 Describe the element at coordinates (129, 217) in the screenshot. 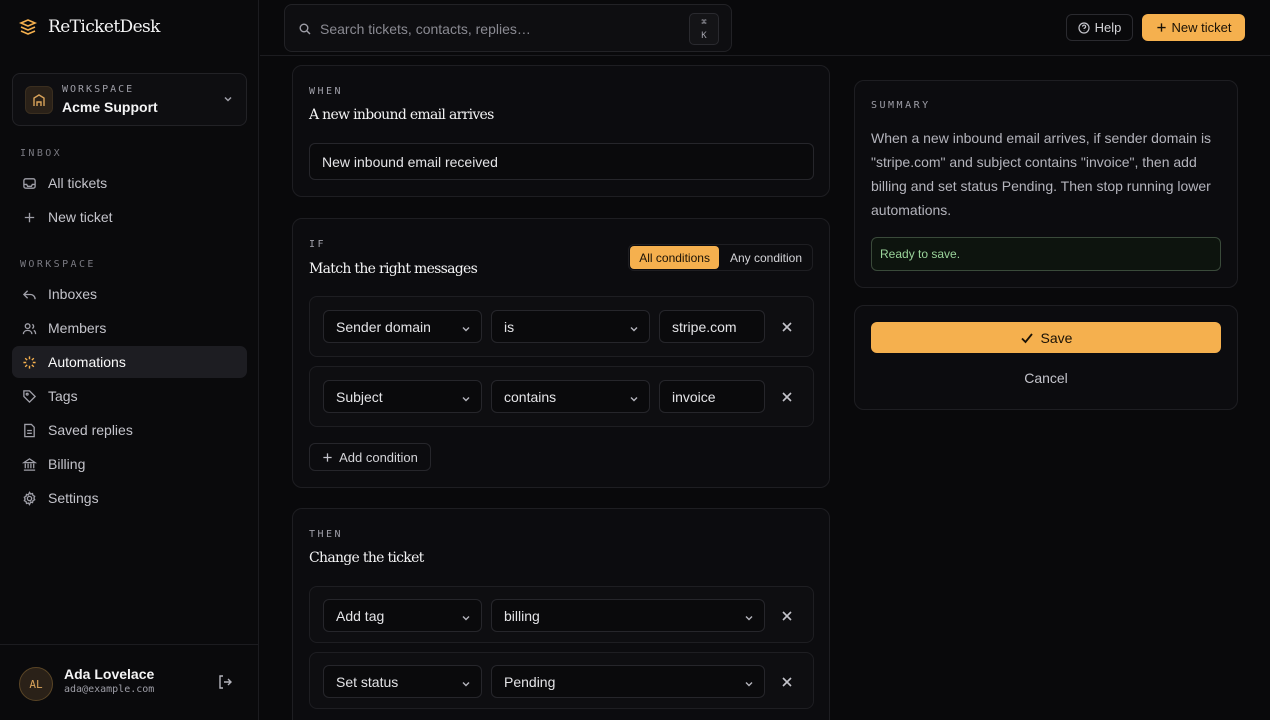

I see `sidebar-item-new-ticket: New ticket` at that location.